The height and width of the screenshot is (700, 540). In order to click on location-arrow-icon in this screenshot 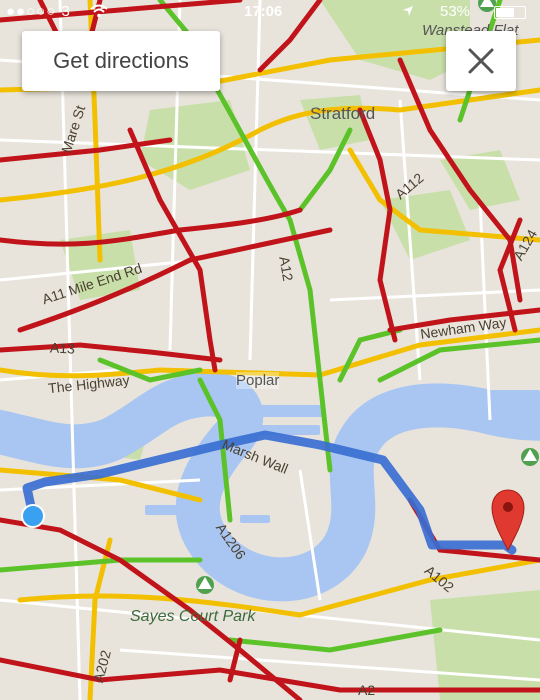, I will do `click(408, 11)`.